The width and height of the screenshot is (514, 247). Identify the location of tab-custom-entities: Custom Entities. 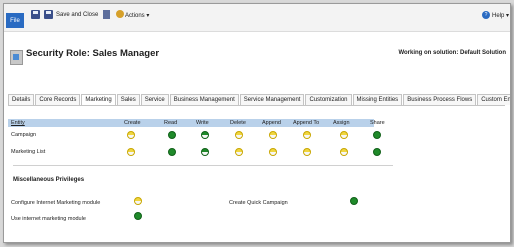
(493, 99).